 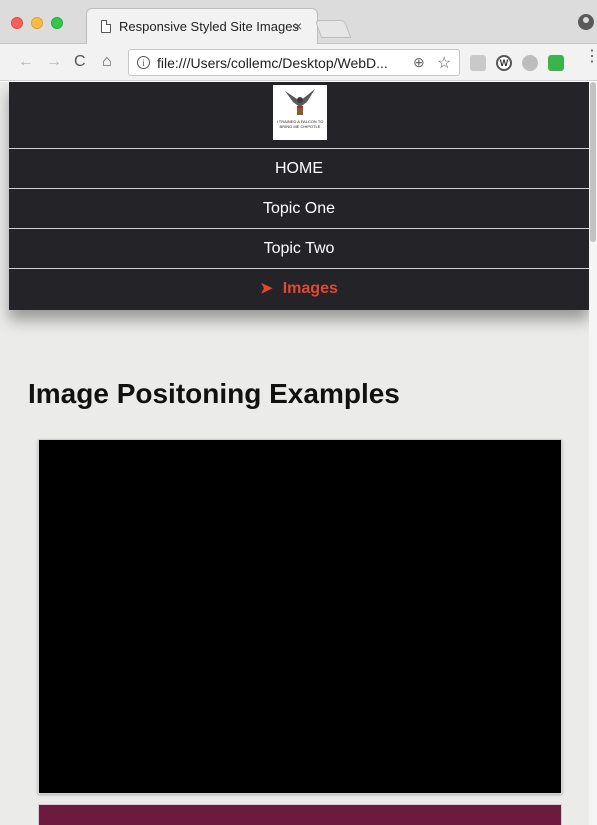 I want to click on page-scrollbar, so click(x=593, y=453).